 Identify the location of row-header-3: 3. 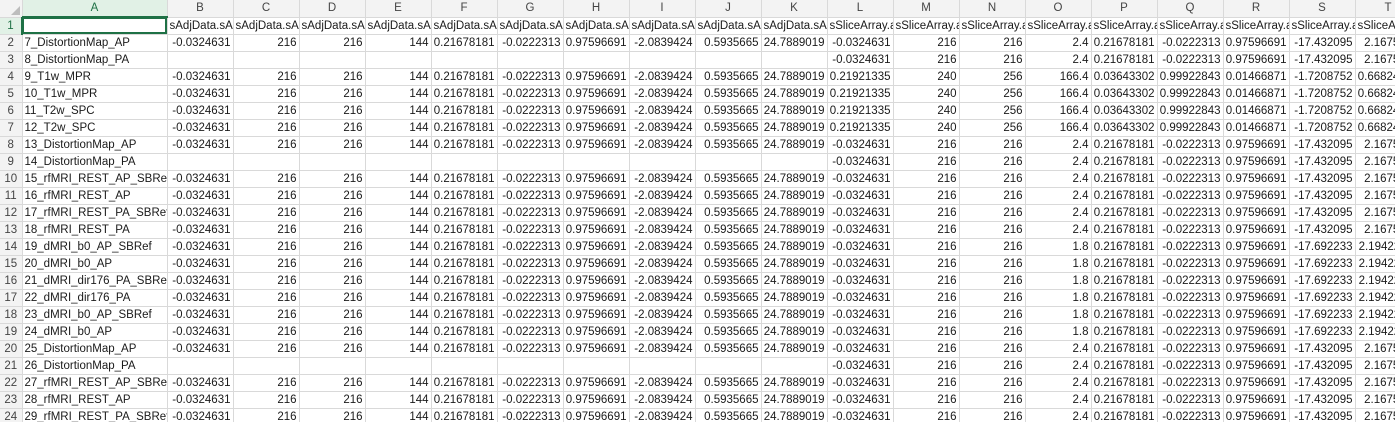
(11, 60).